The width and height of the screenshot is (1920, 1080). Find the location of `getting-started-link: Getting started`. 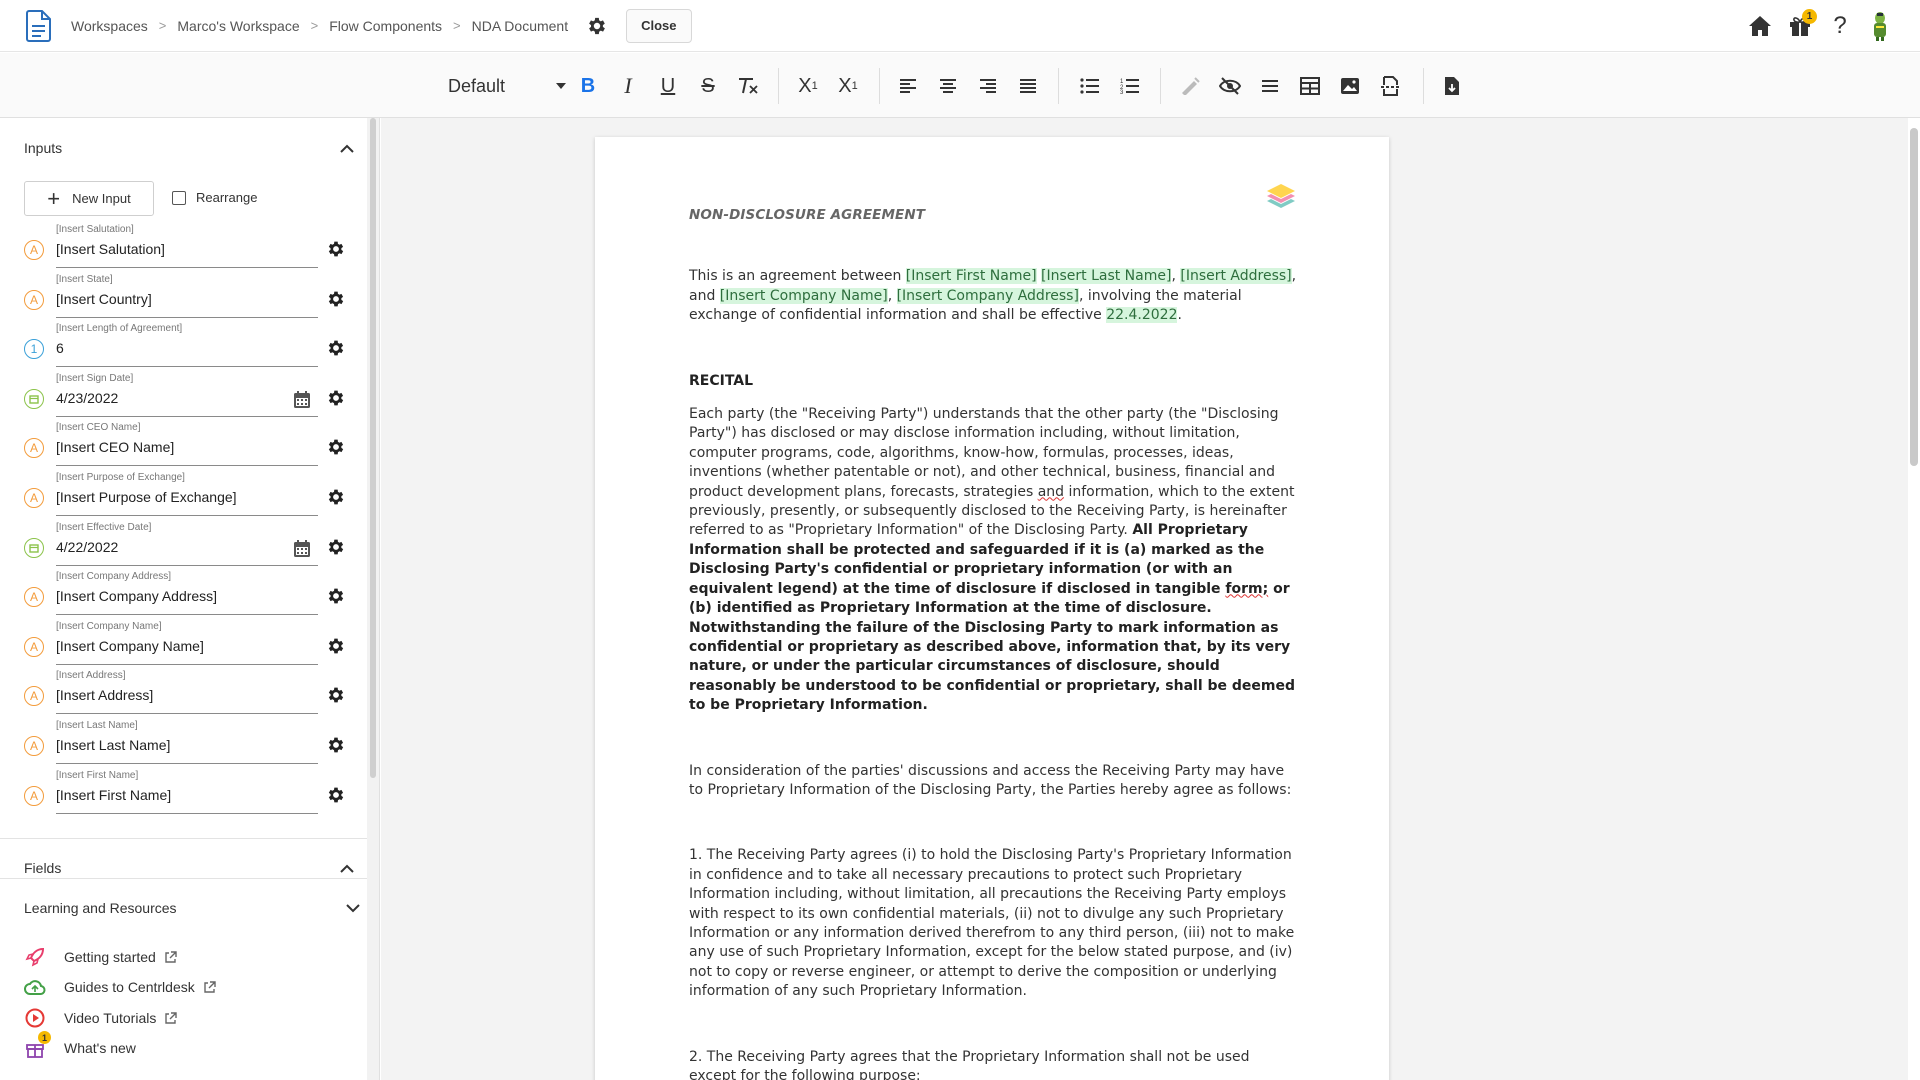

getting-started-link: Getting started is located at coordinates (100, 957).